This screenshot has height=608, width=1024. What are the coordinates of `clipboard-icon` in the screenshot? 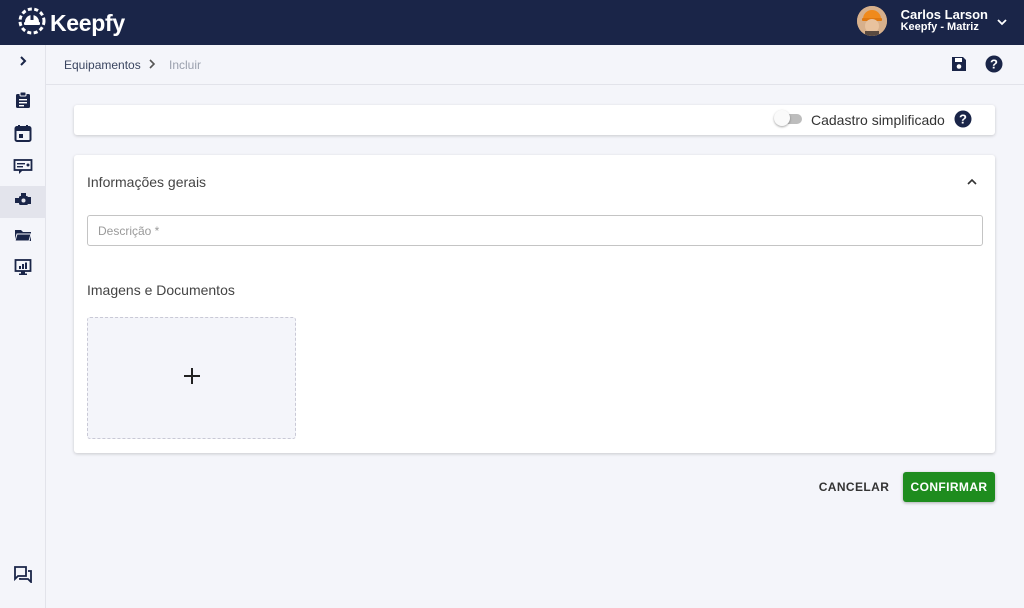 It's located at (23, 102).